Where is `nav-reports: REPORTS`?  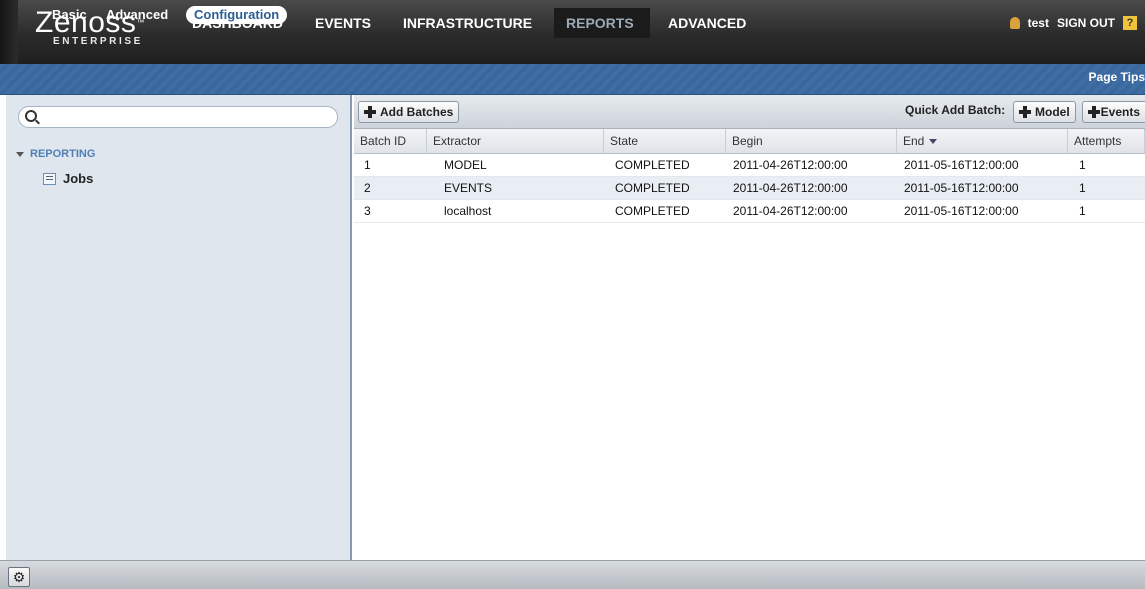 nav-reports: REPORTS is located at coordinates (602, 23).